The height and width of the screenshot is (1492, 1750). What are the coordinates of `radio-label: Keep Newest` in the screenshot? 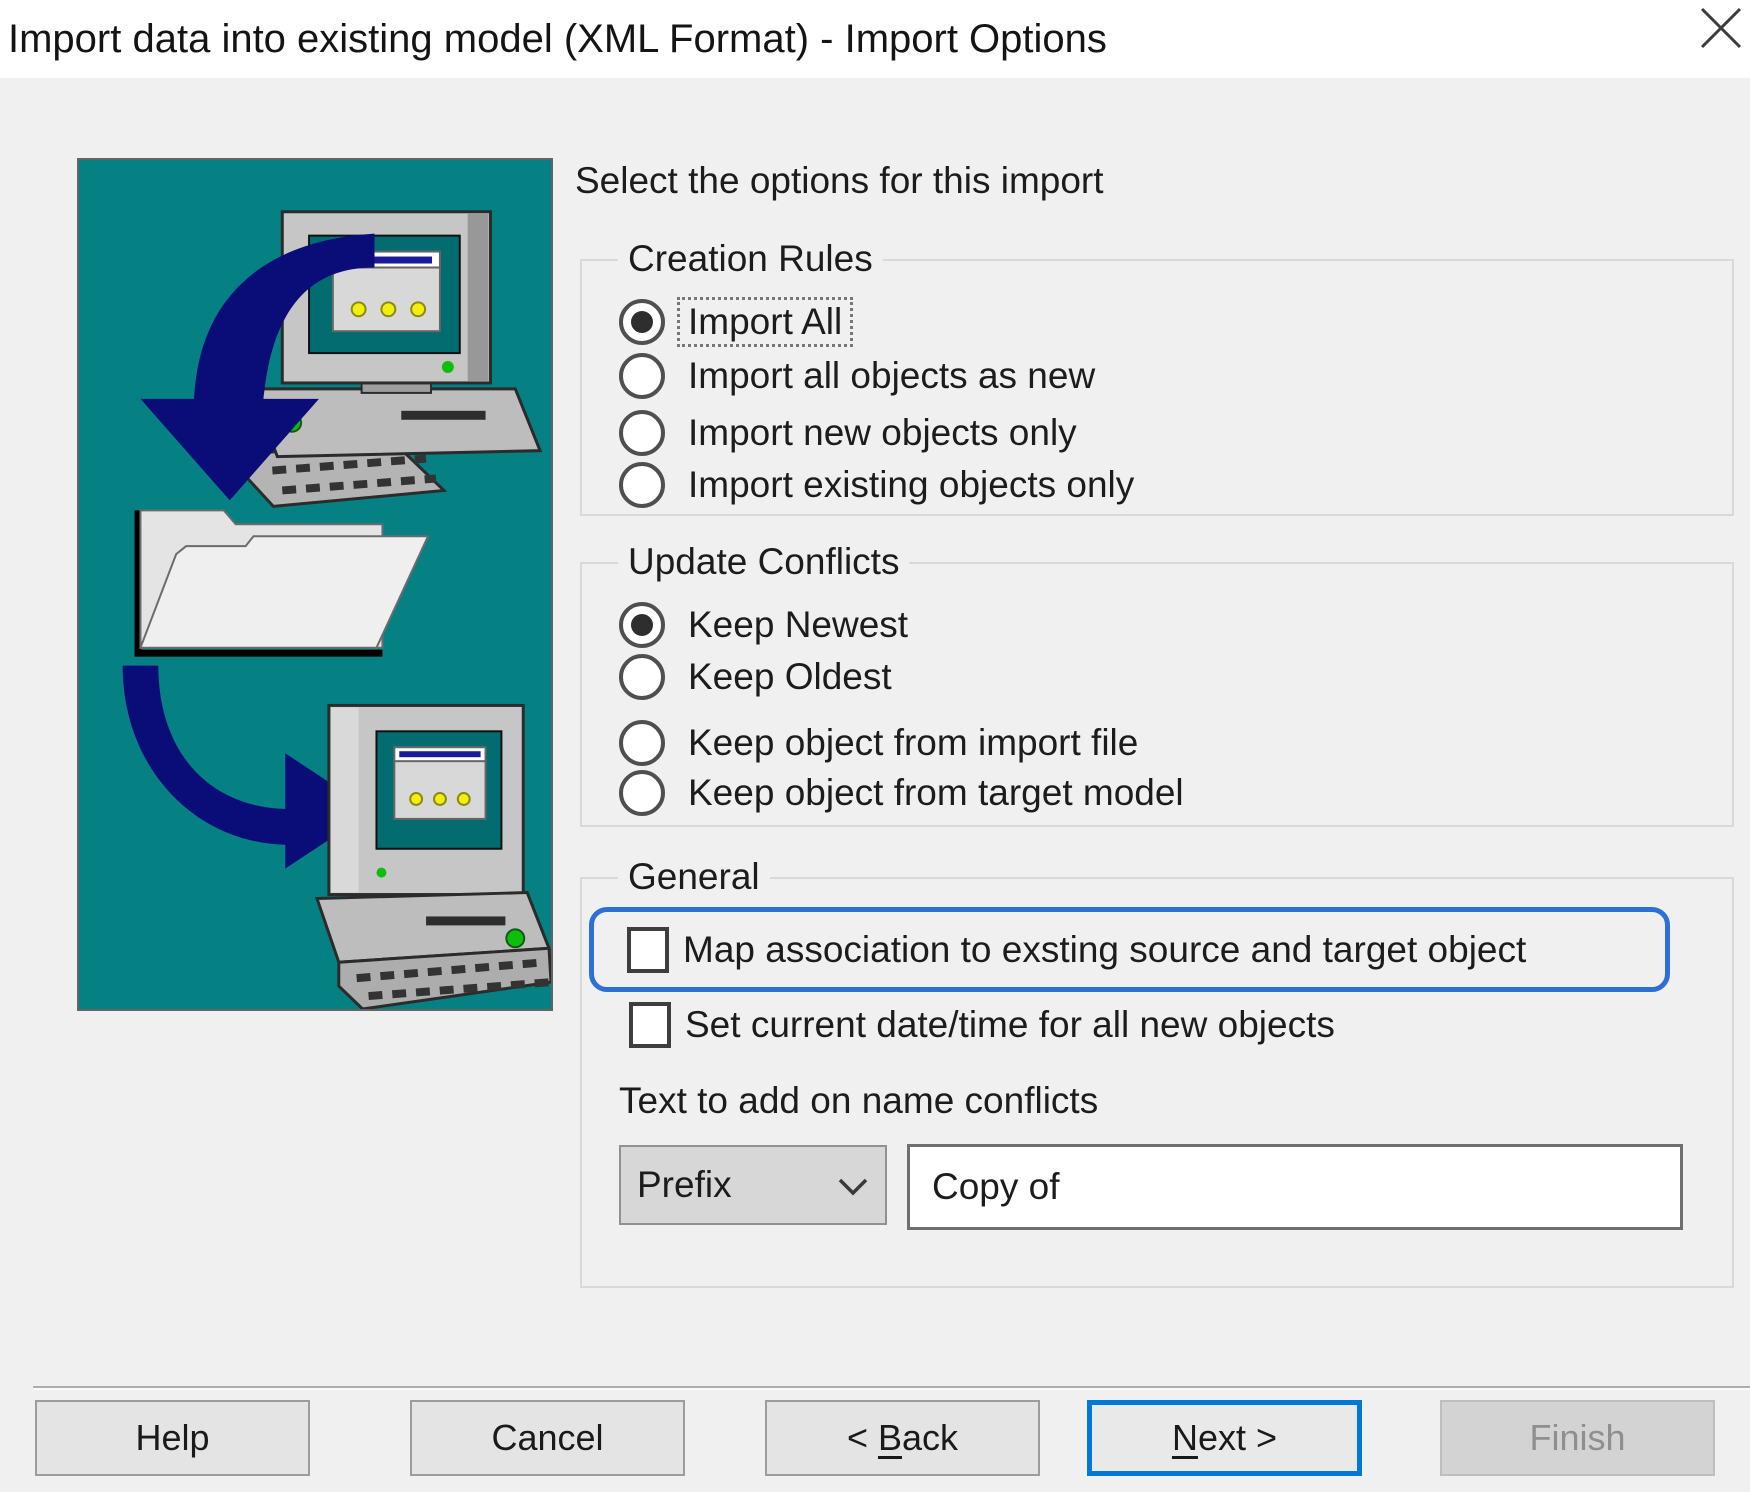 It's located at (798, 625).